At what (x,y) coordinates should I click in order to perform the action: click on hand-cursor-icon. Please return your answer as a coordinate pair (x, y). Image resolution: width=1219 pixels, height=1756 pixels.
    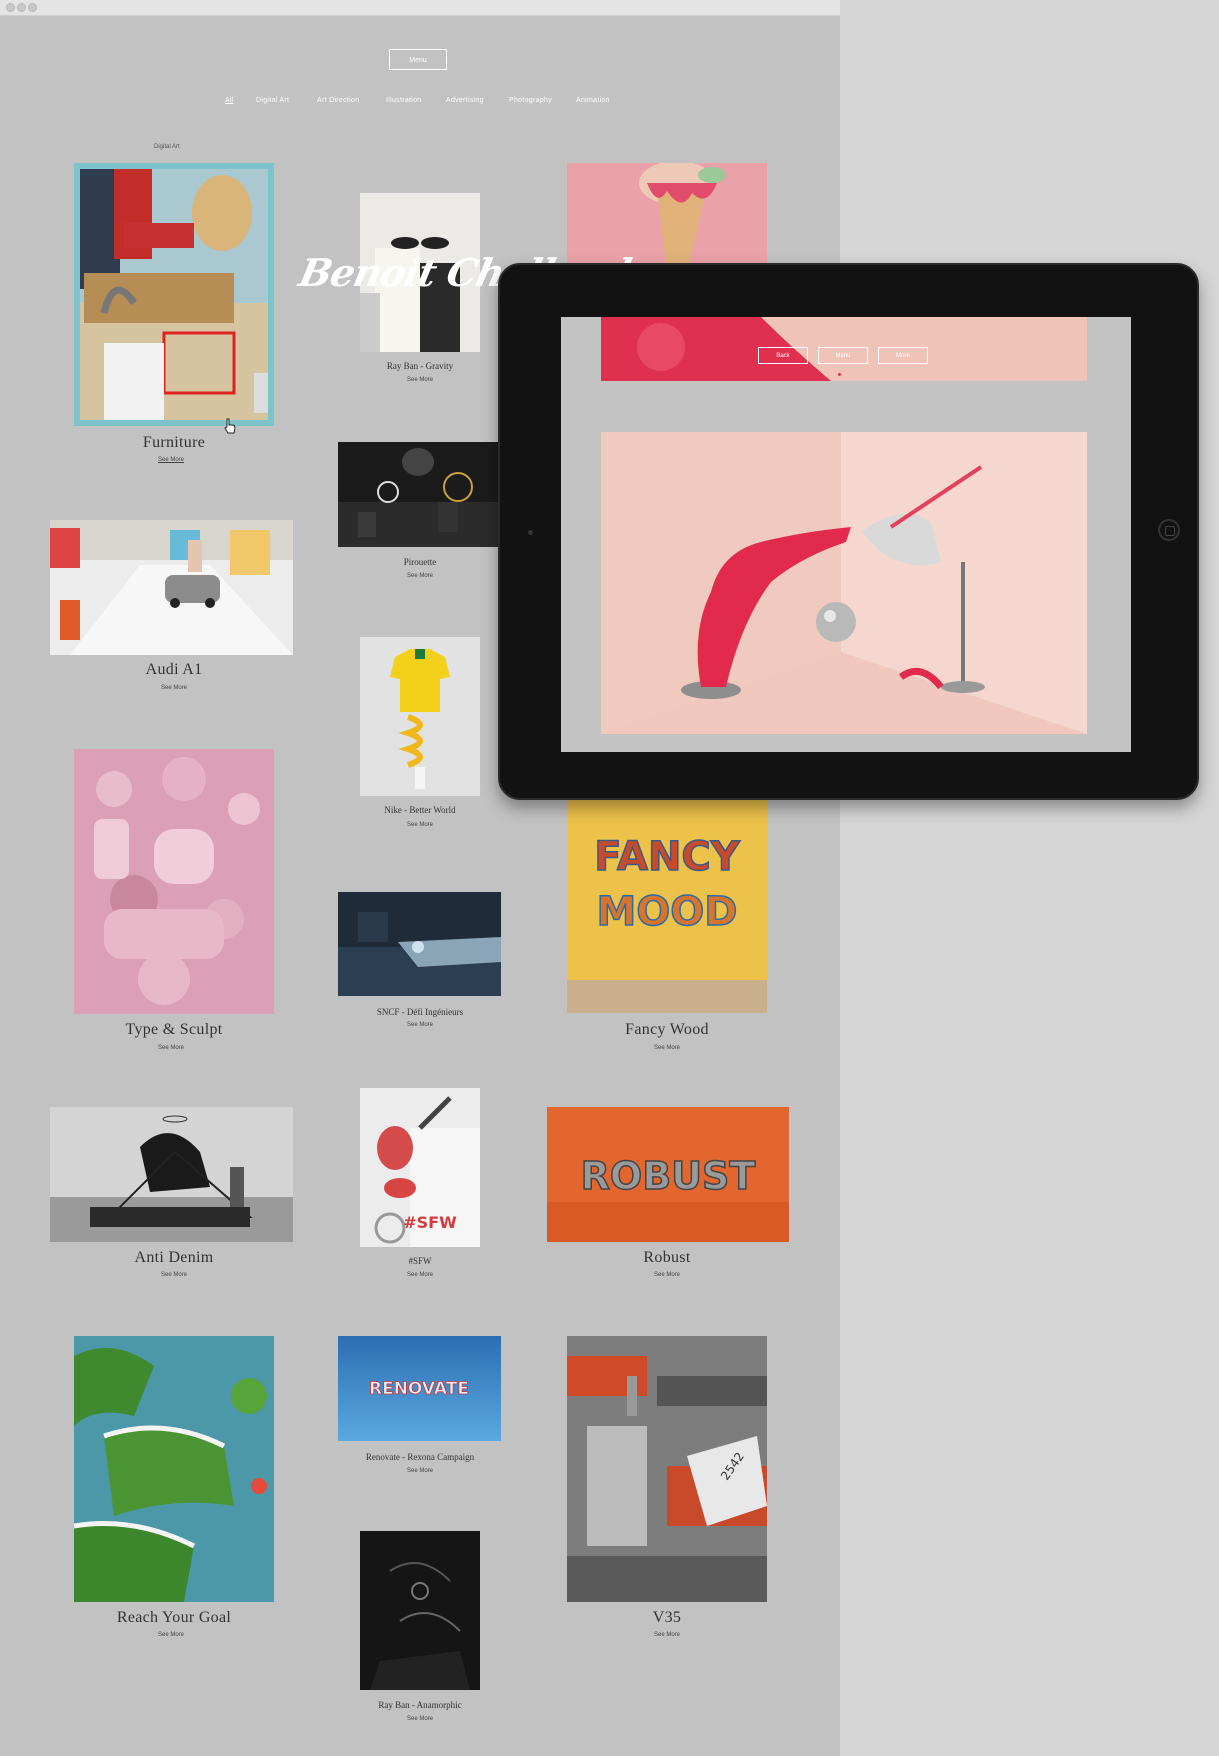
    Looking at the image, I should click on (230, 426).